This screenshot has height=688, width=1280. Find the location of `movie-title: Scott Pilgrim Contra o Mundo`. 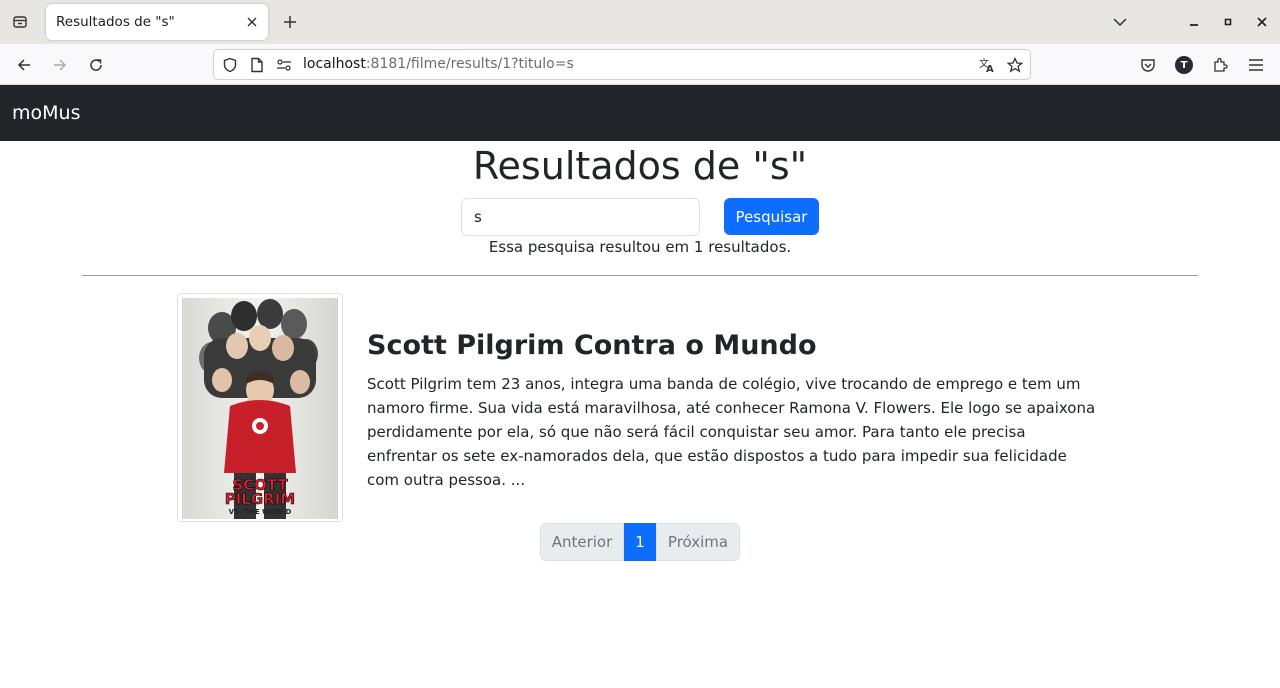

movie-title: Scott Pilgrim Contra o Mundo is located at coordinates (592, 345).